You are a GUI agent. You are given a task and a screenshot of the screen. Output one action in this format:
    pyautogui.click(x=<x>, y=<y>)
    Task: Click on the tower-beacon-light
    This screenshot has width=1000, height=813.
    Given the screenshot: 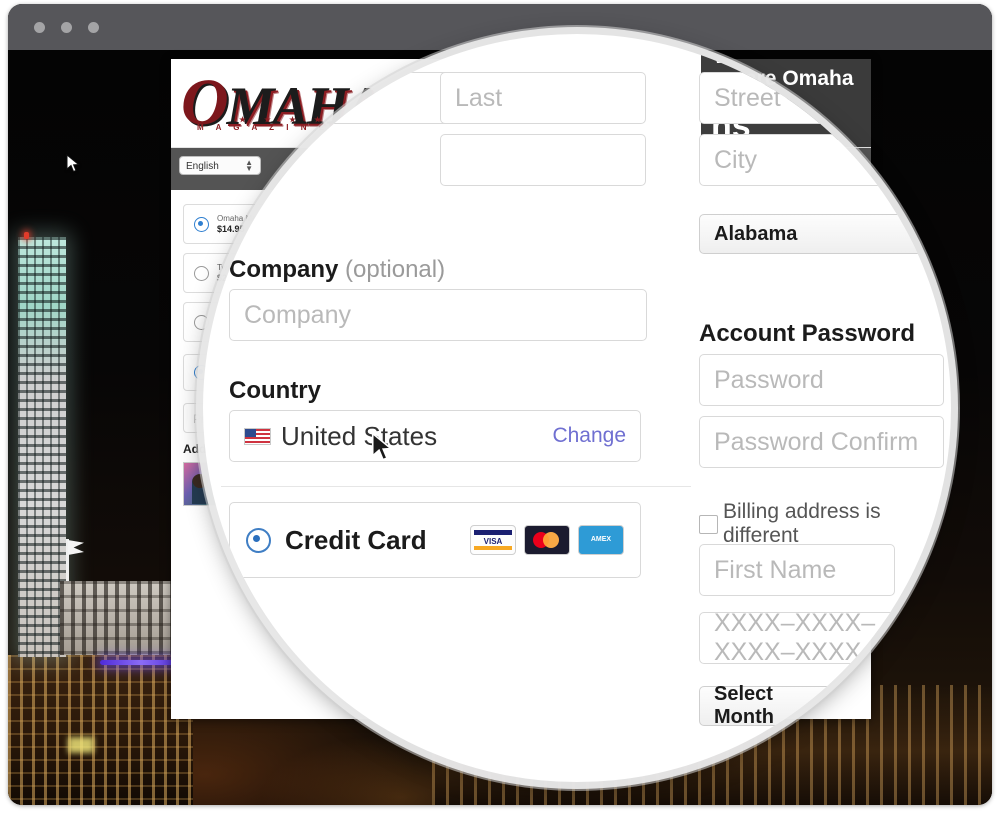 What is the action you would take?
    pyautogui.click(x=26, y=235)
    